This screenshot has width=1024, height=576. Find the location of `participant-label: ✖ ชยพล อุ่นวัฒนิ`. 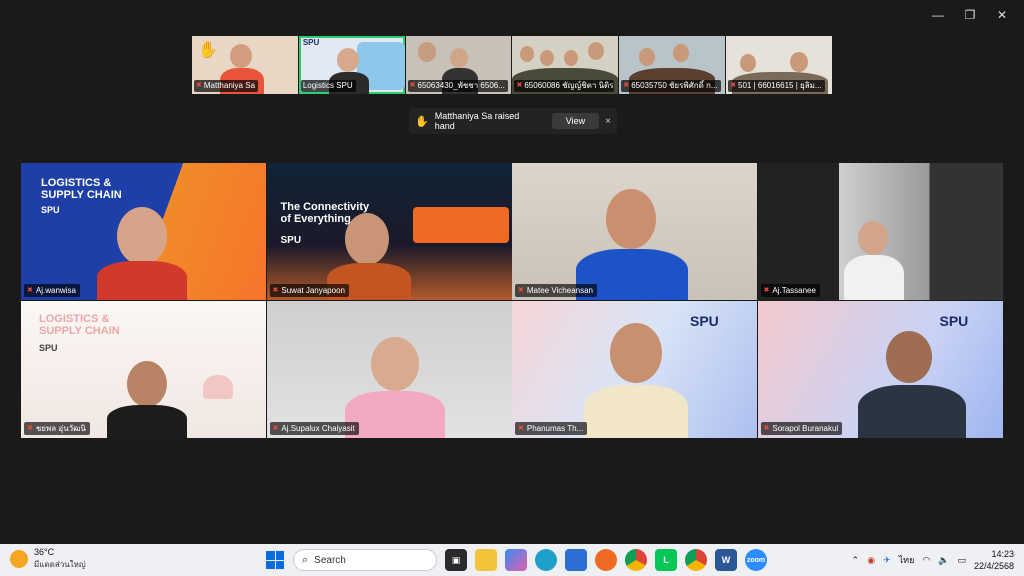

participant-label: ✖ ชยพล อุ่นวัฒนิ is located at coordinates (57, 428).